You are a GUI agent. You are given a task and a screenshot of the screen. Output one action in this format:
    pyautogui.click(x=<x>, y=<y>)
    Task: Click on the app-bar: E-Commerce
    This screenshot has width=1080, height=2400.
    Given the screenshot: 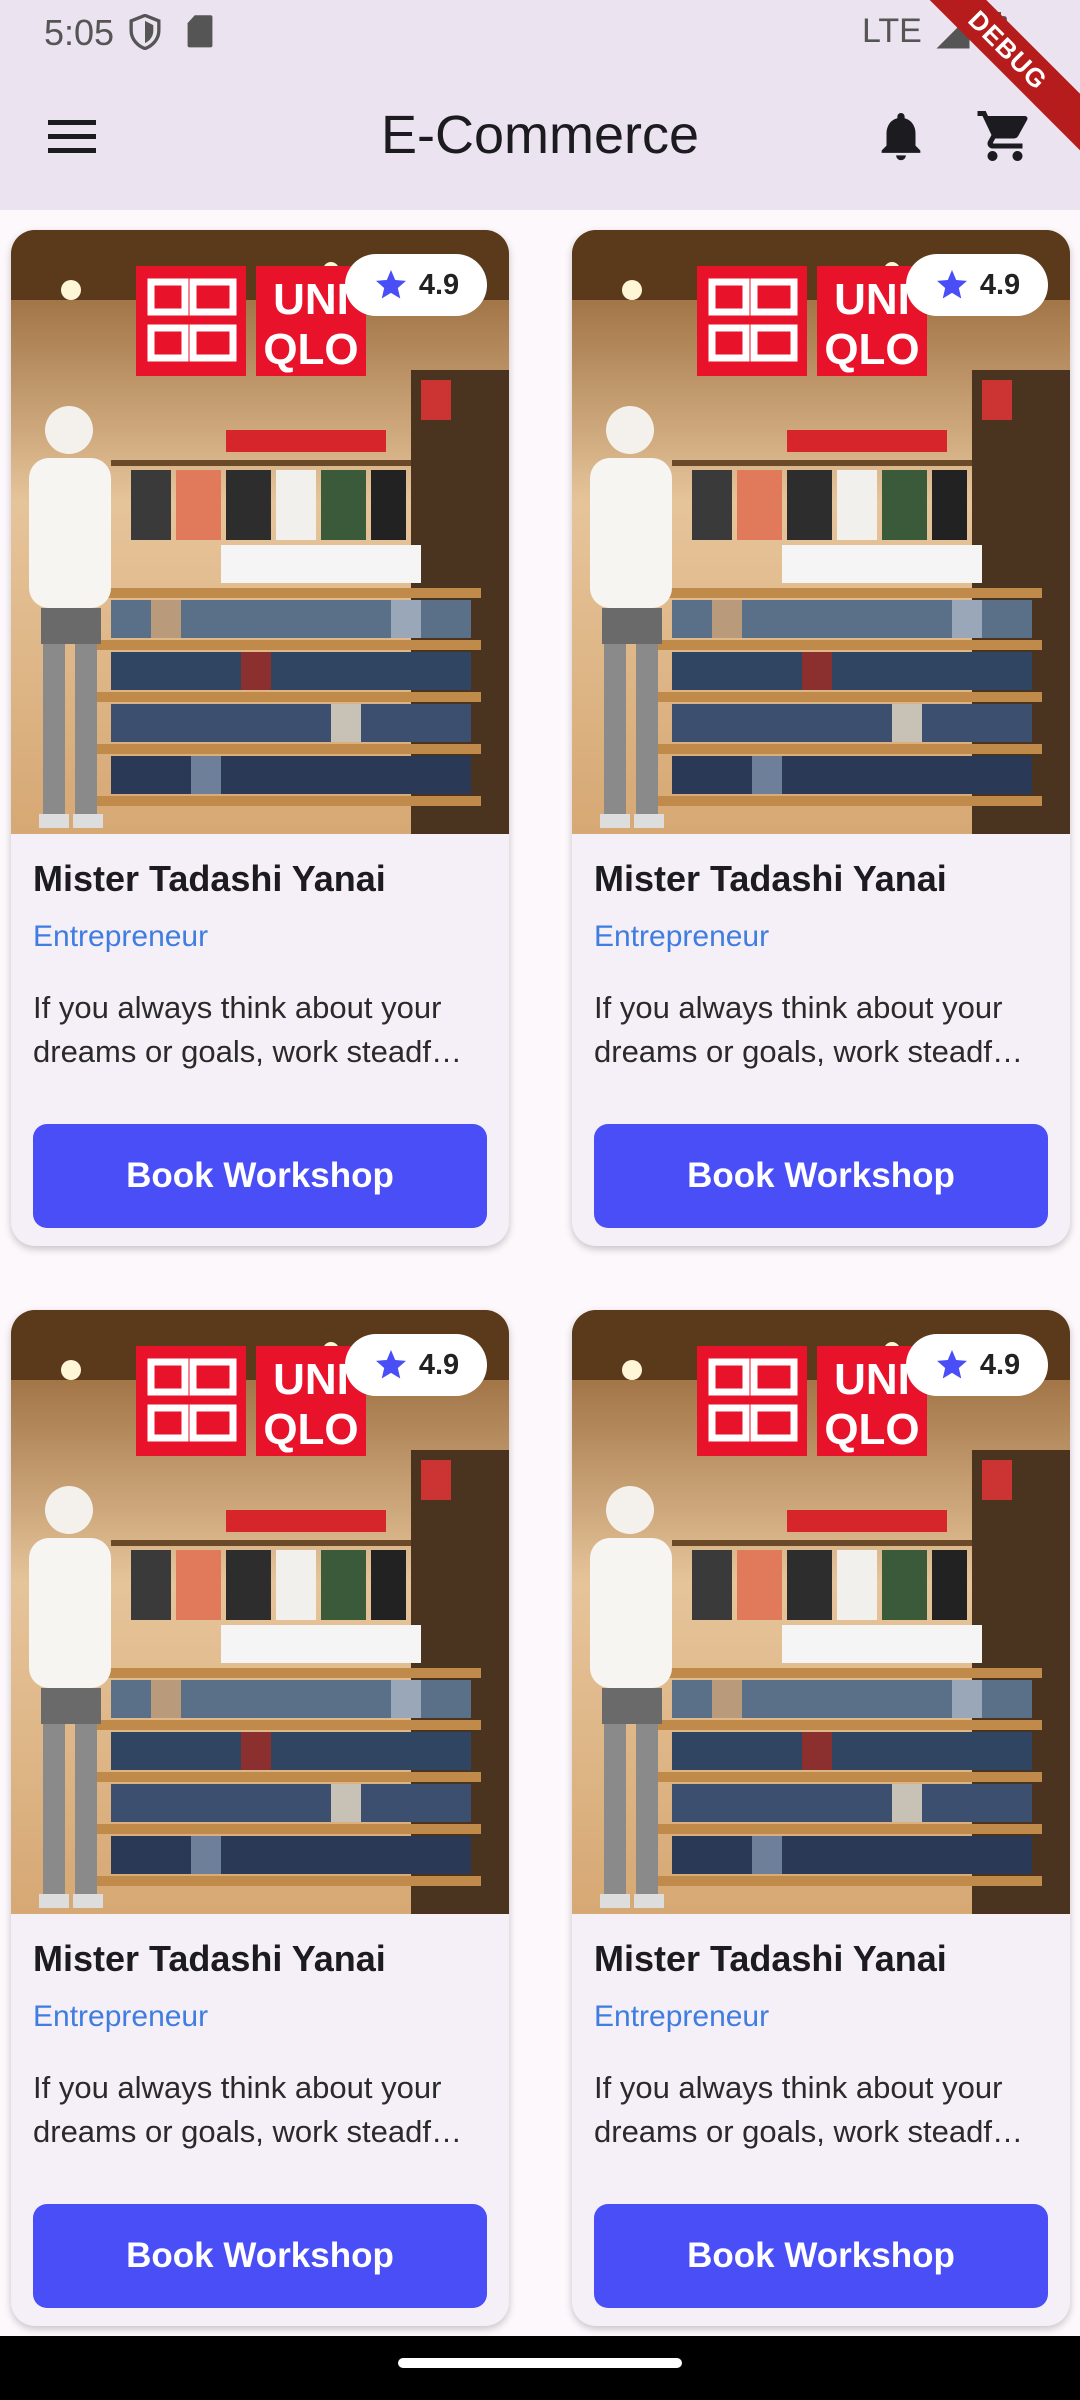 What is the action you would take?
    pyautogui.click(x=540, y=137)
    